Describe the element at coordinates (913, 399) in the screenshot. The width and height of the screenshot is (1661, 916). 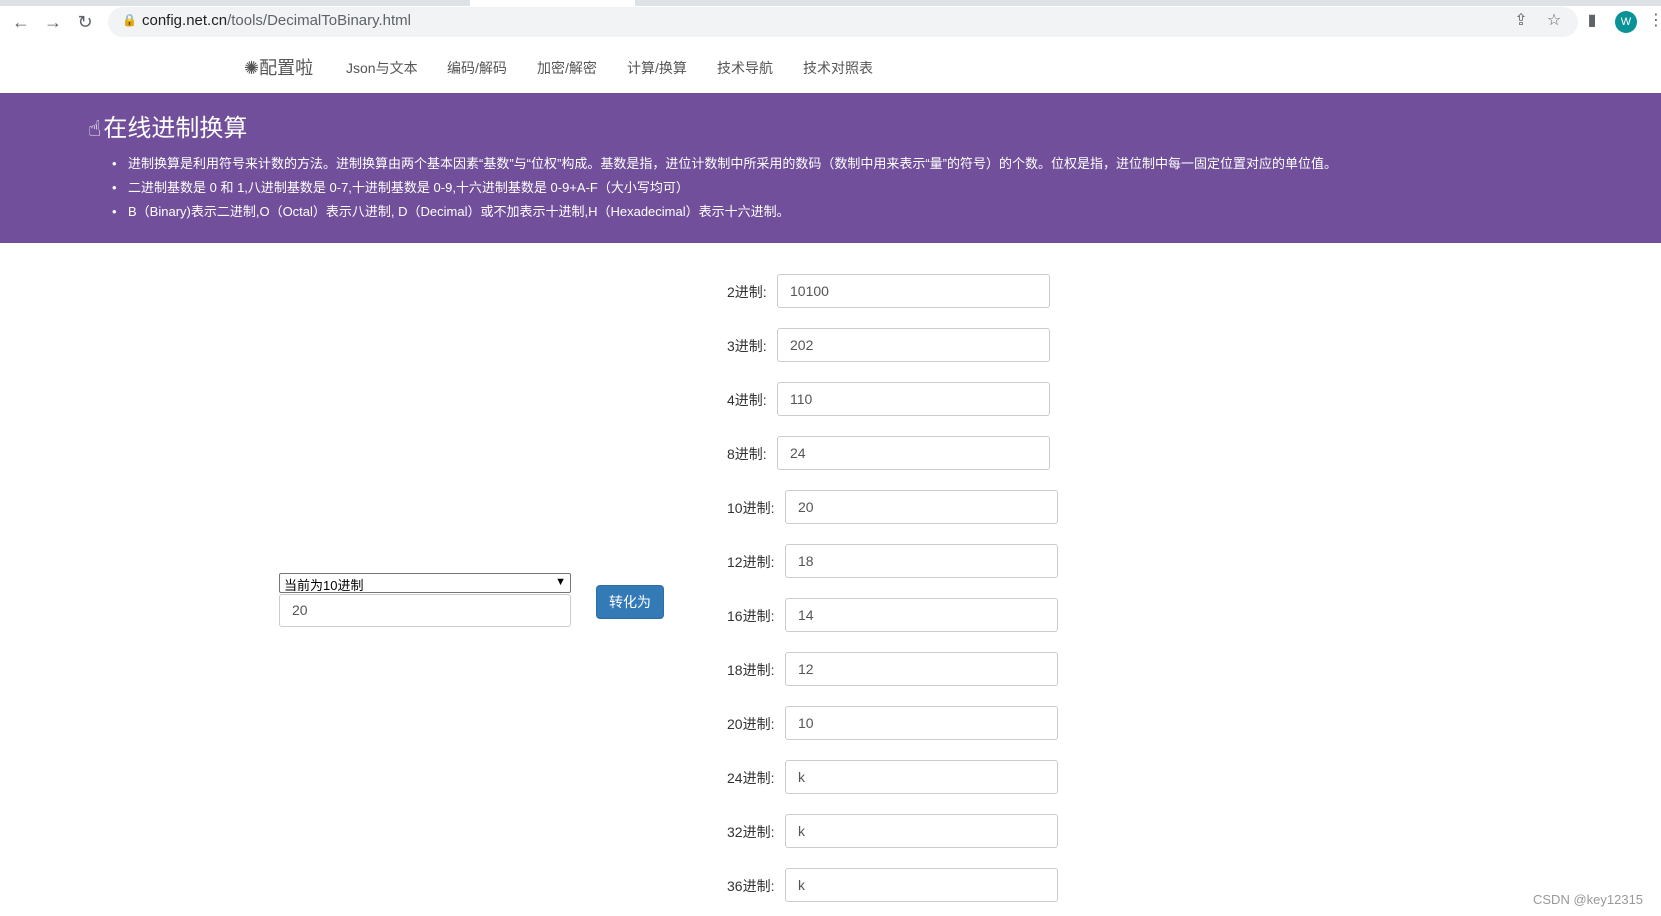
I see `result-output-field: 110` at that location.